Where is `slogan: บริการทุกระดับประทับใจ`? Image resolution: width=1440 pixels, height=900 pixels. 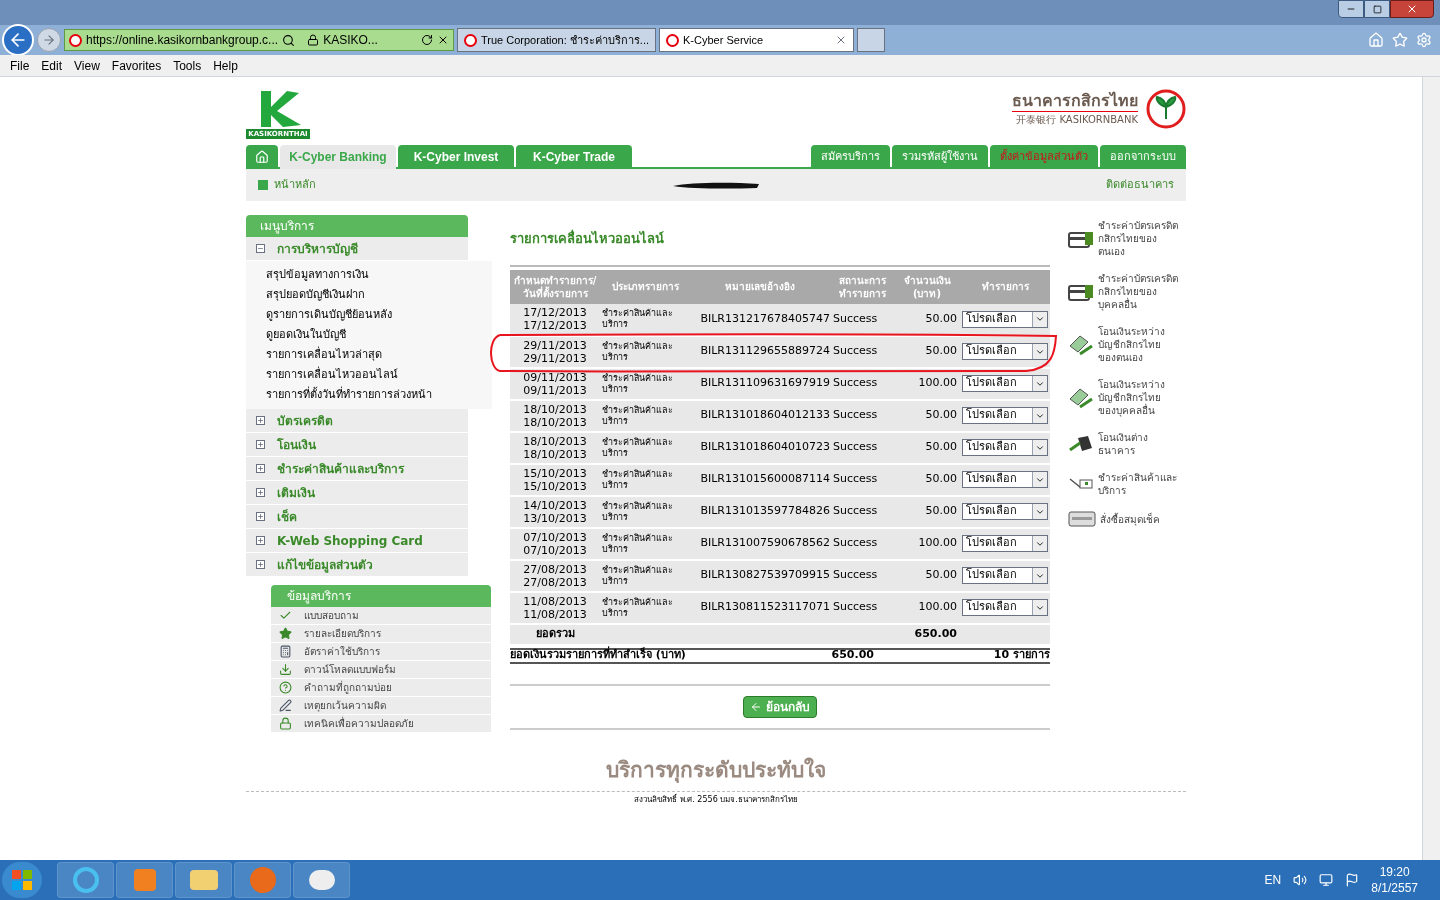
slogan: บริการทุกระดับประทับใจ is located at coordinates (716, 770).